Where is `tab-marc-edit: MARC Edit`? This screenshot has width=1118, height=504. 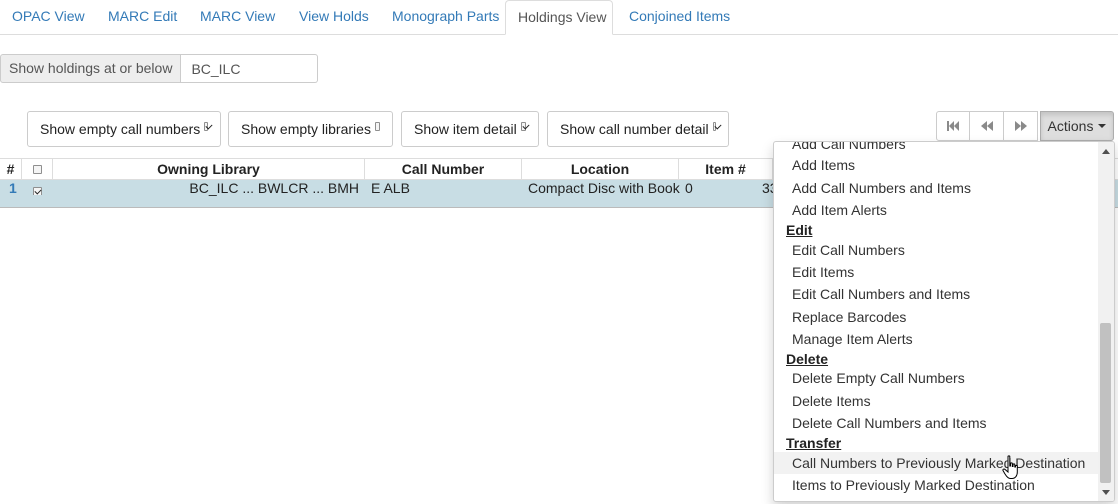
tab-marc-edit: MARC Edit is located at coordinates (142, 17).